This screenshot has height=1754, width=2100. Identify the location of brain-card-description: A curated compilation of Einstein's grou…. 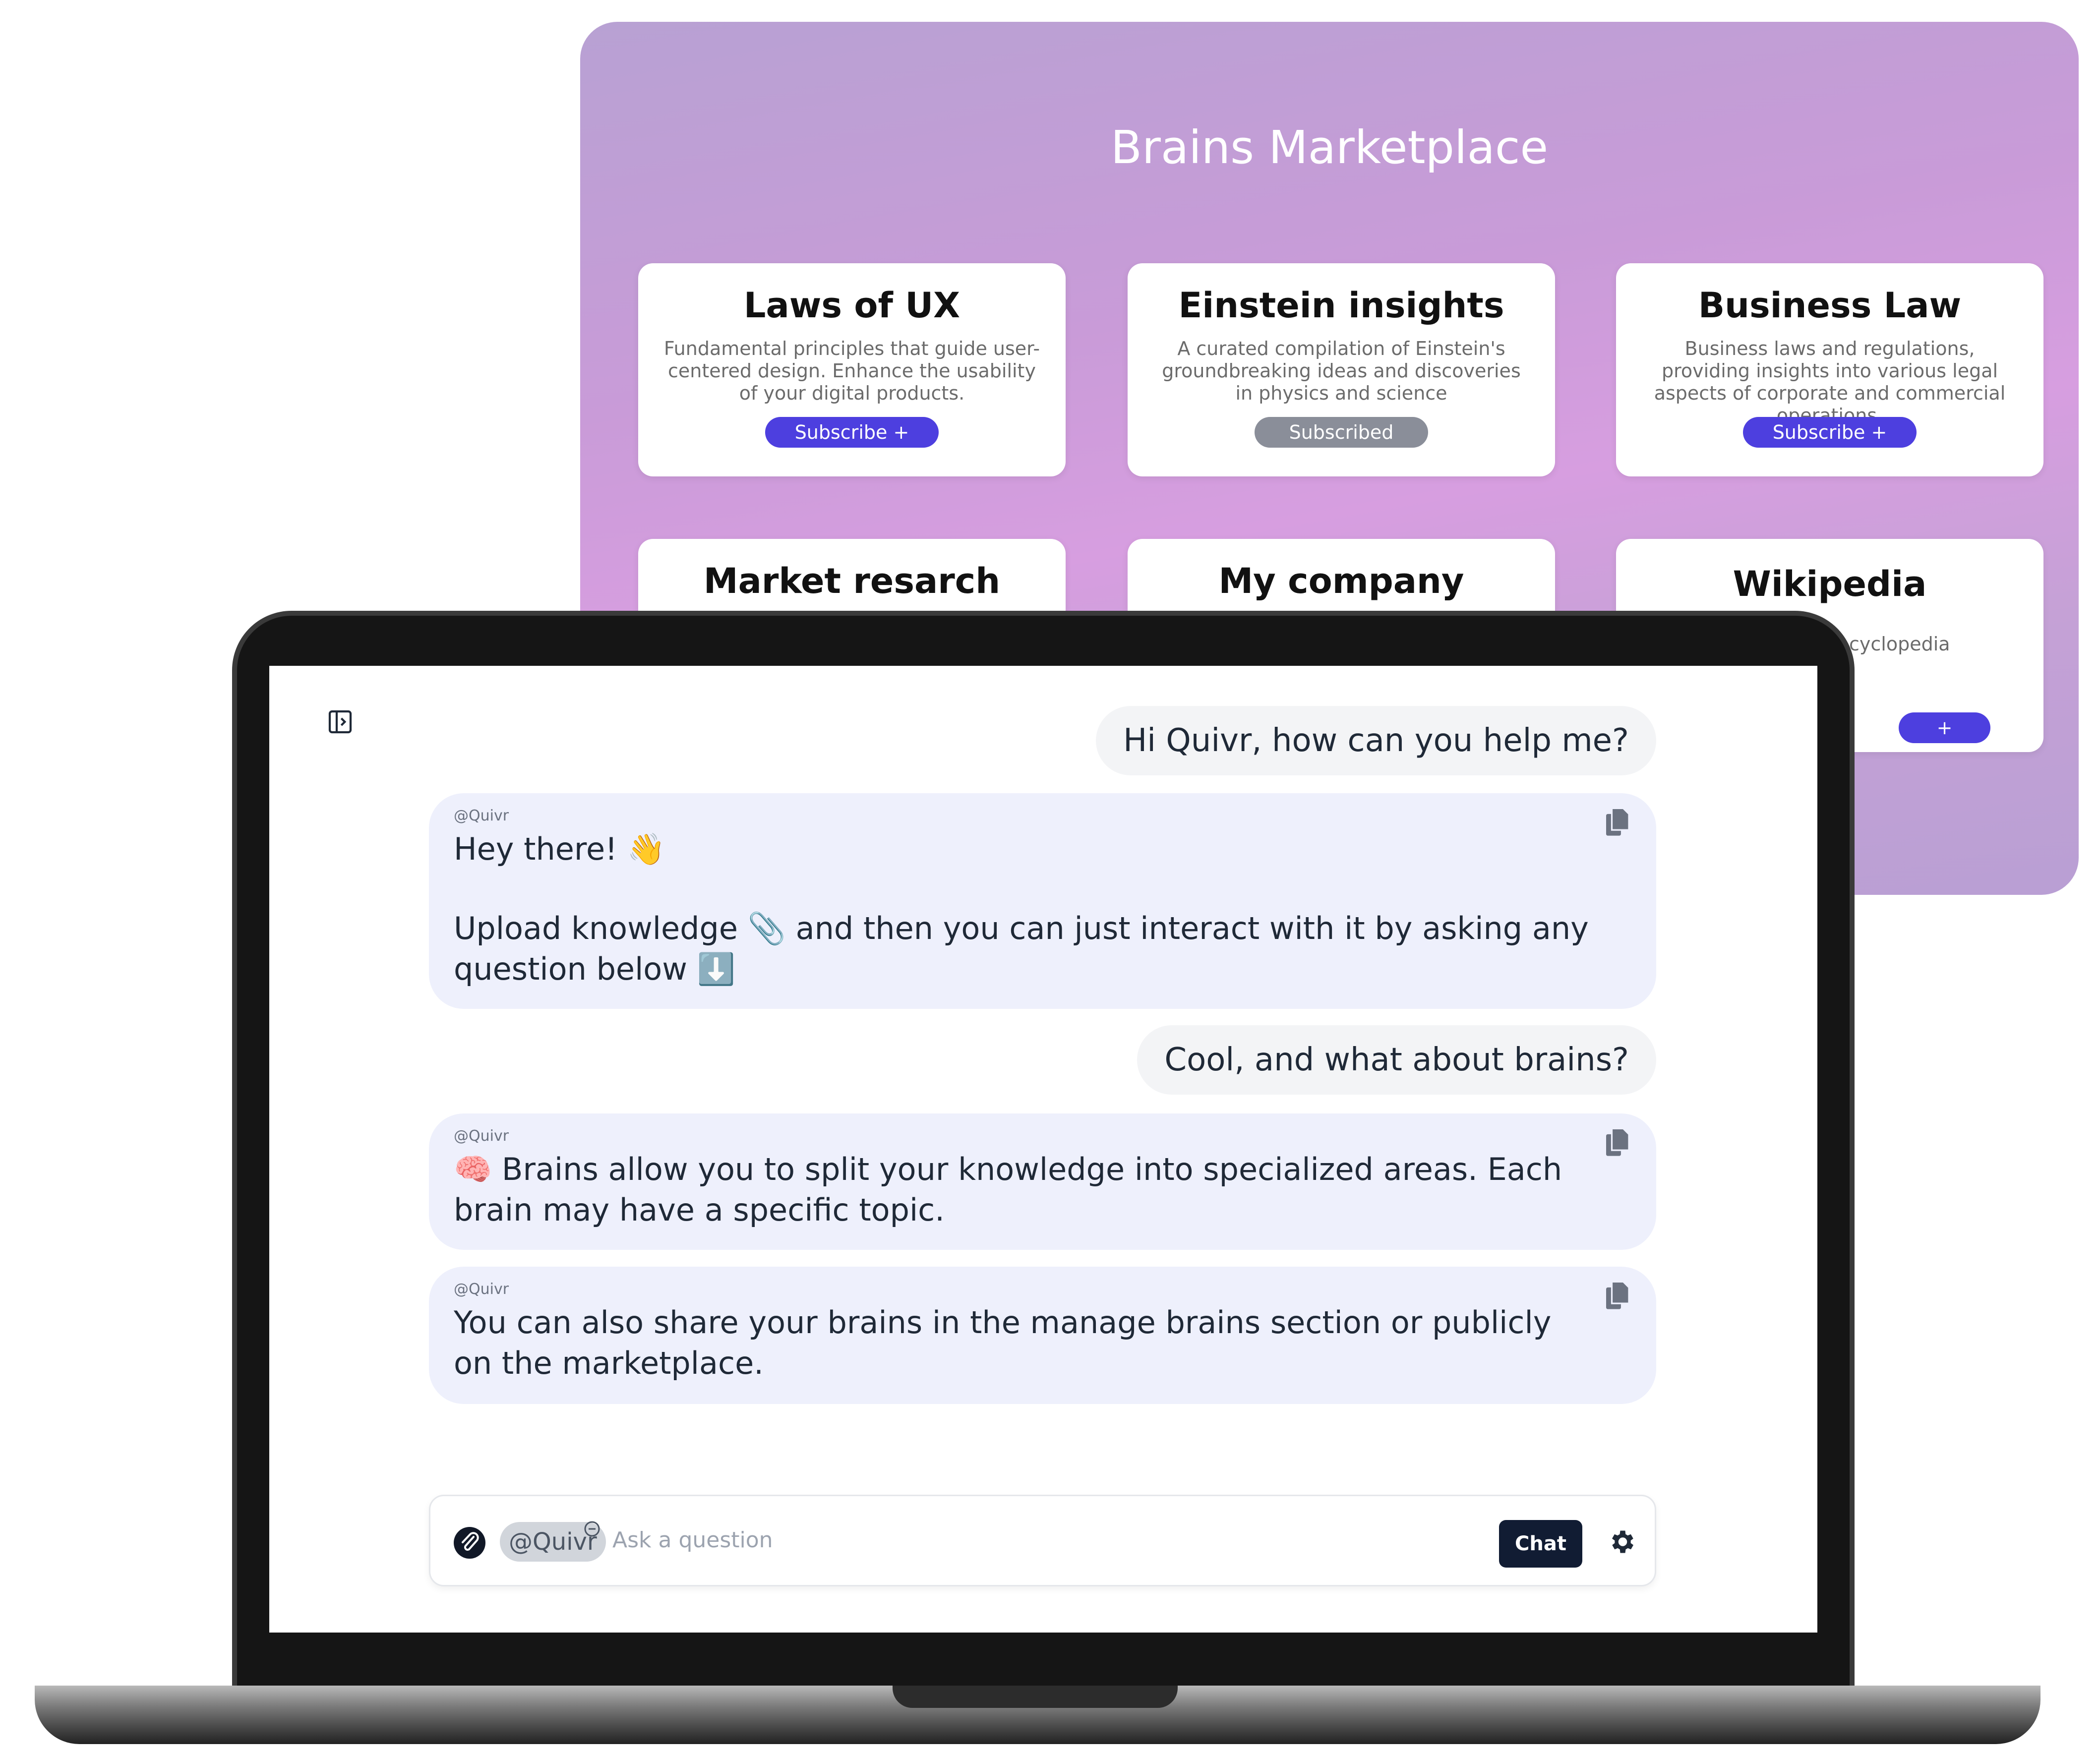
(1341, 371).